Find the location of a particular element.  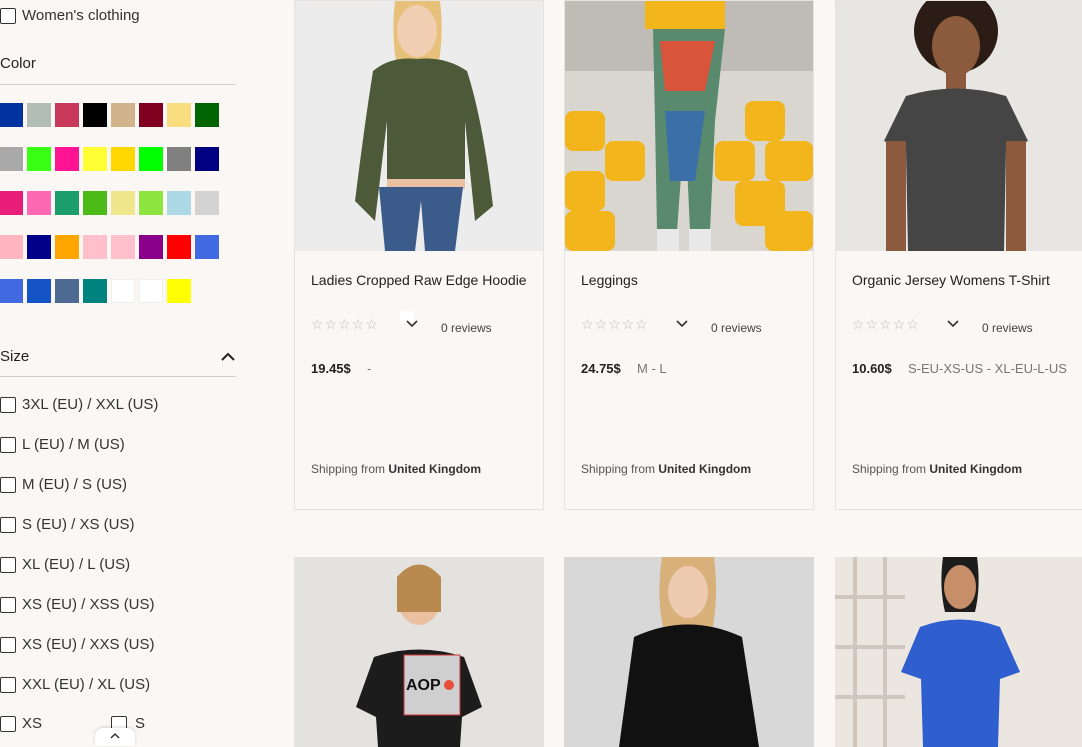

product-price: 10.60$ is located at coordinates (872, 368).